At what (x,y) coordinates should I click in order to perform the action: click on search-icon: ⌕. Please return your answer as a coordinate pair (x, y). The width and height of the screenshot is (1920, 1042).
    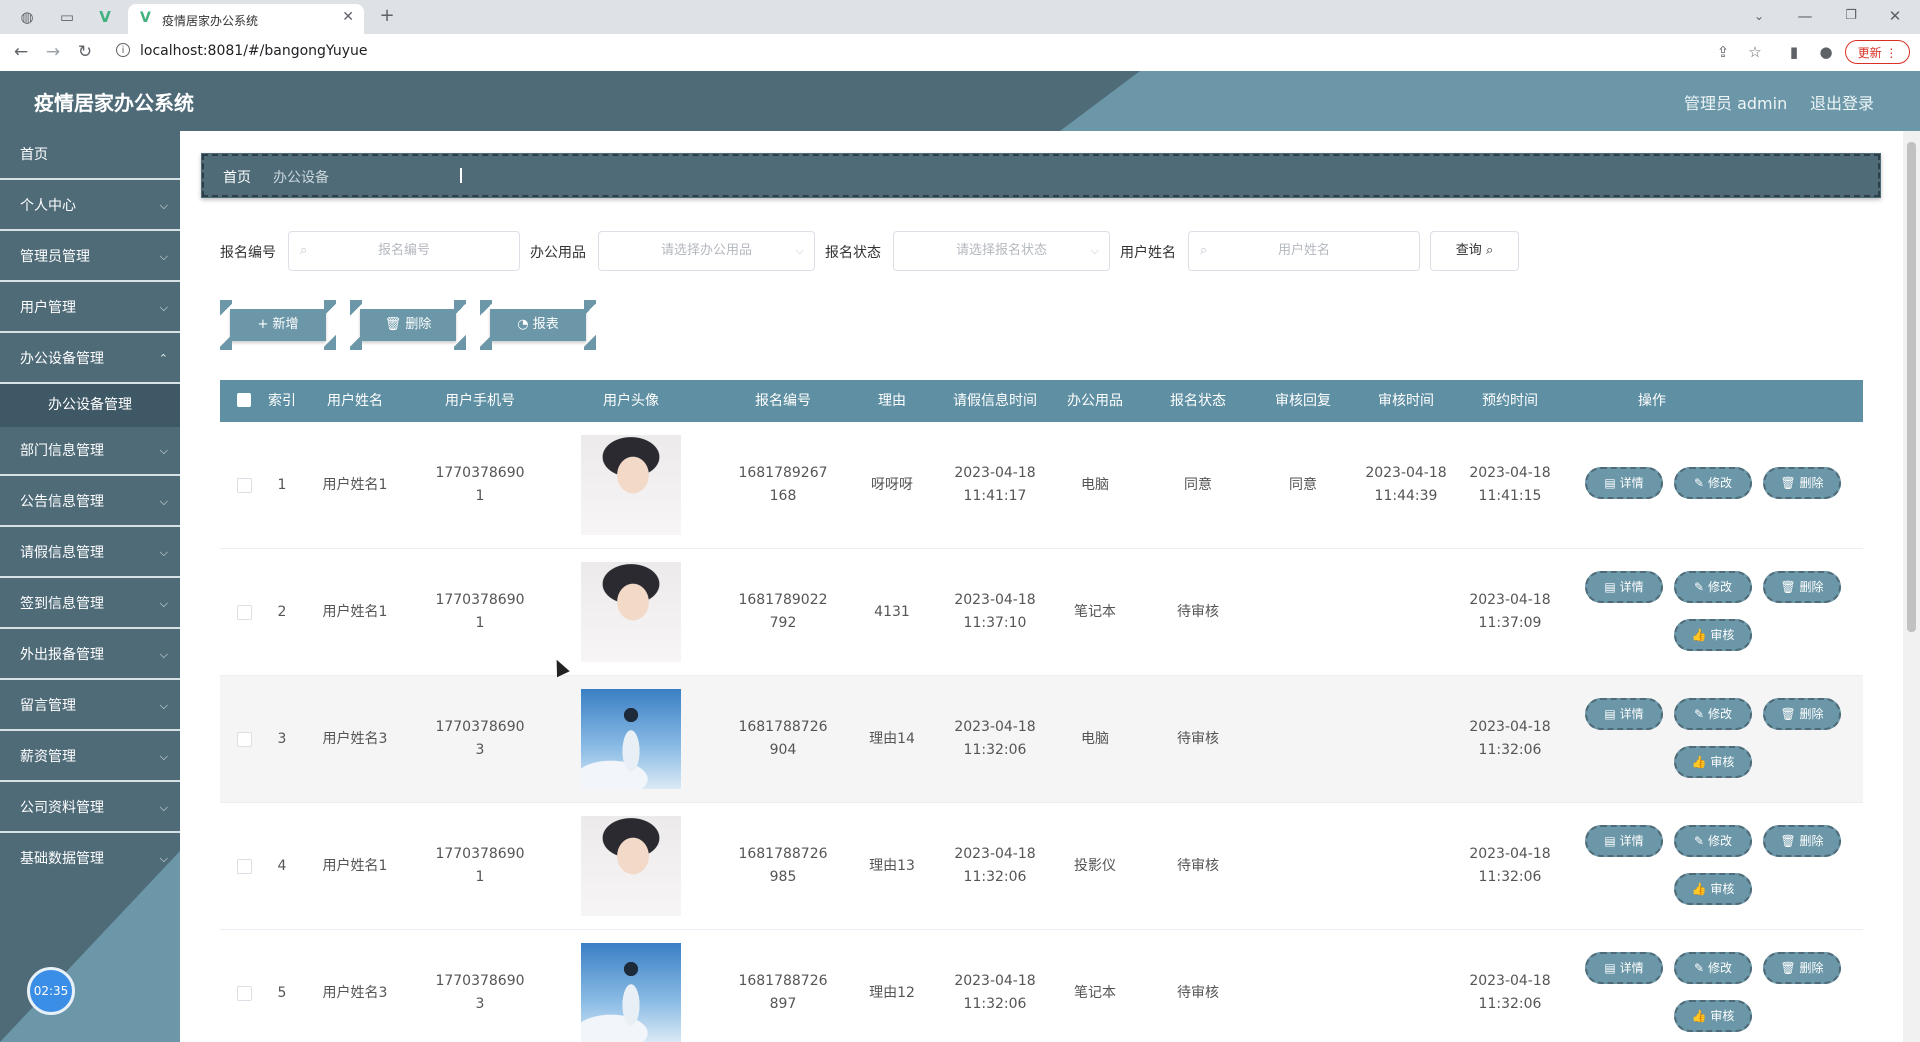
    Looking at the image, I should click on (1489, 250).